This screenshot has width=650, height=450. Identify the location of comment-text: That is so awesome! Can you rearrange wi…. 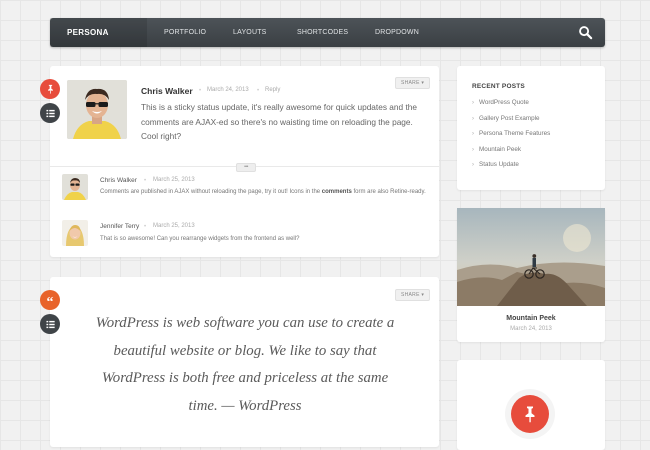
(200, 239).